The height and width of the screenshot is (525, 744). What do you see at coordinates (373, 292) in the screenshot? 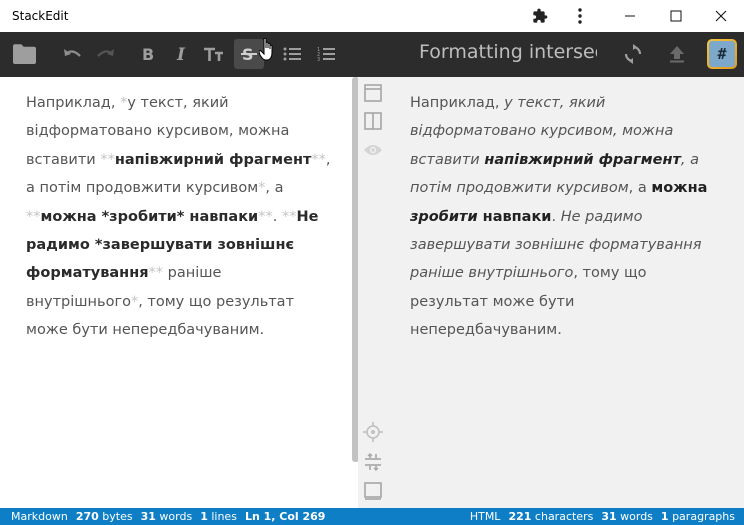
I see `side-button-bar` at bounding box center [373, 292].